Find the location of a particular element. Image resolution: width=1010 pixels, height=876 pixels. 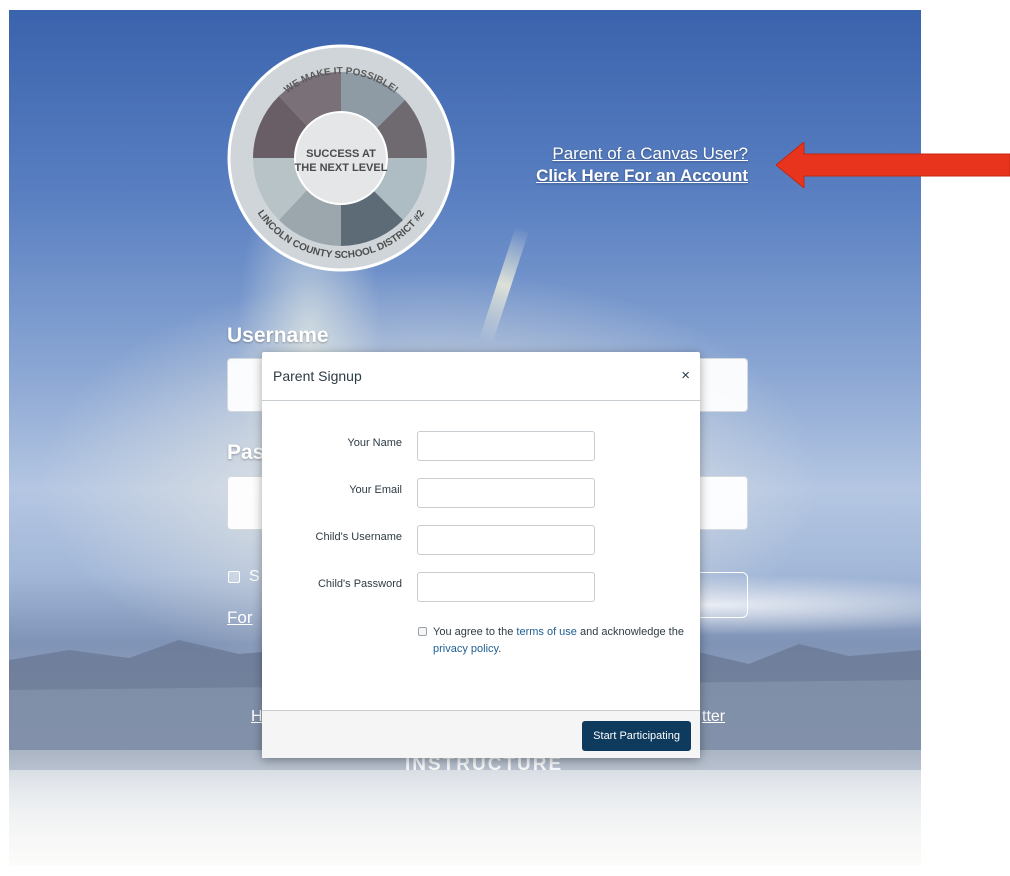

your-email-label: Your Email is located at coordinates (375, 490).